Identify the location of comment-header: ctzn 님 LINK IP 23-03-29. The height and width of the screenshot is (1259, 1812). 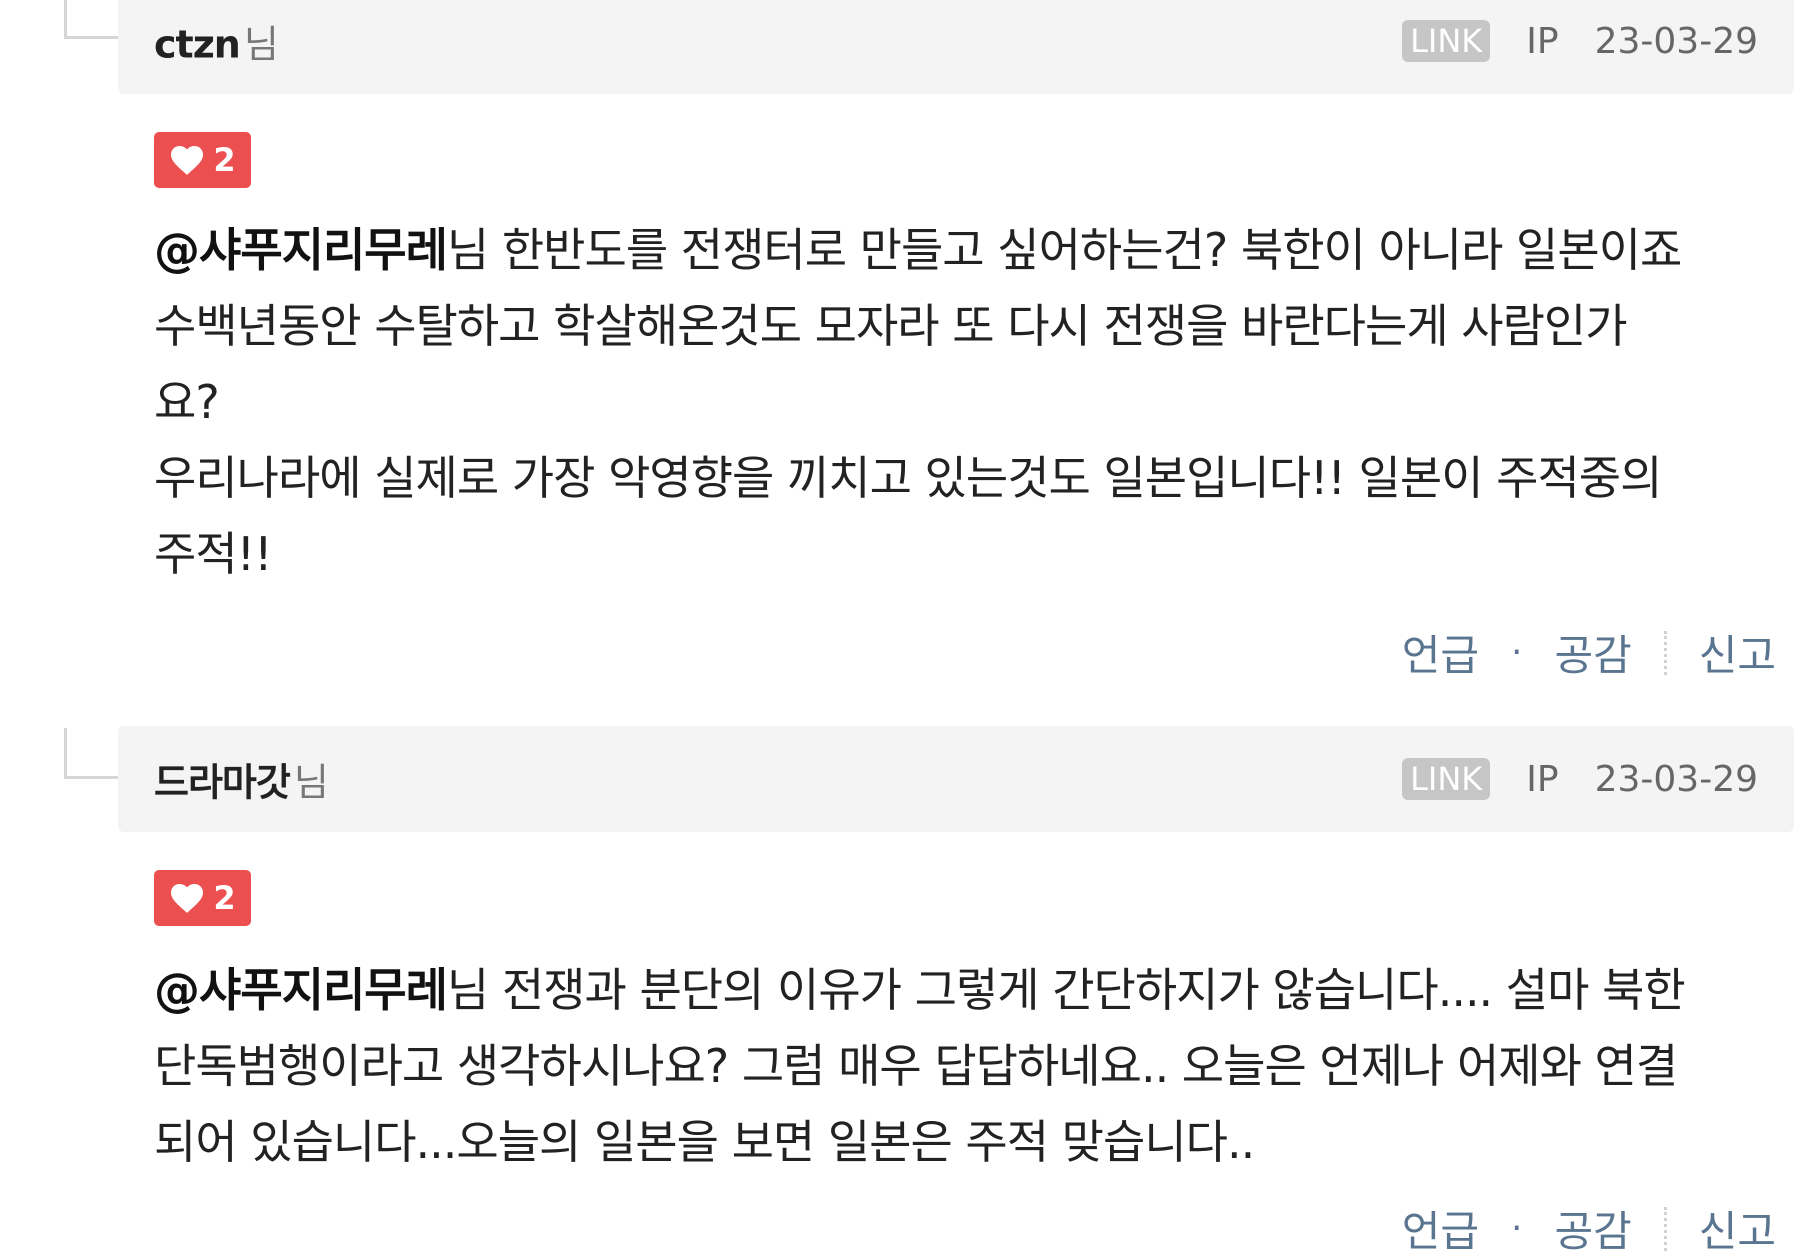
(956, 47).